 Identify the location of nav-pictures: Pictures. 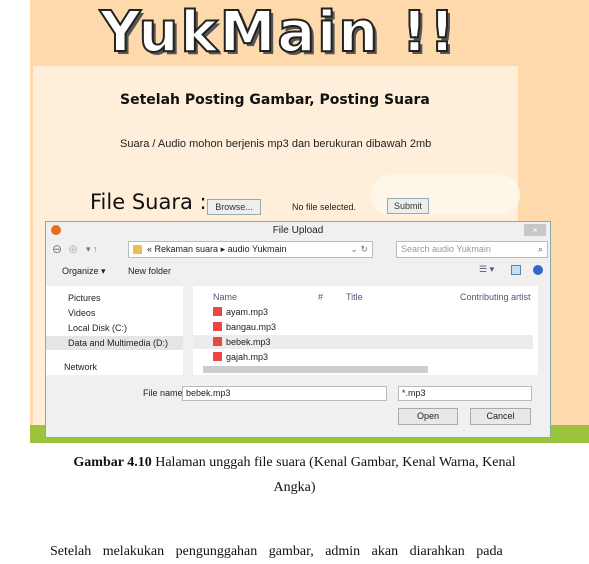
(84, 298).